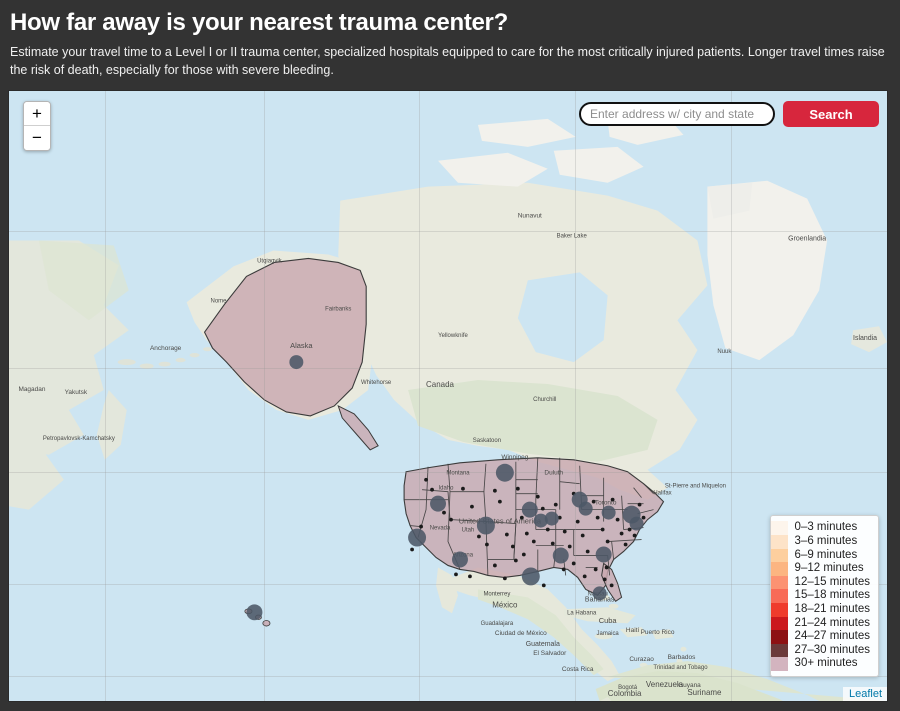 The width and height of the screenshot is (900, 711). Describe the element at coordinates (608, 620) in the screenshot. I see `map-place-label: Cuba` at that location.